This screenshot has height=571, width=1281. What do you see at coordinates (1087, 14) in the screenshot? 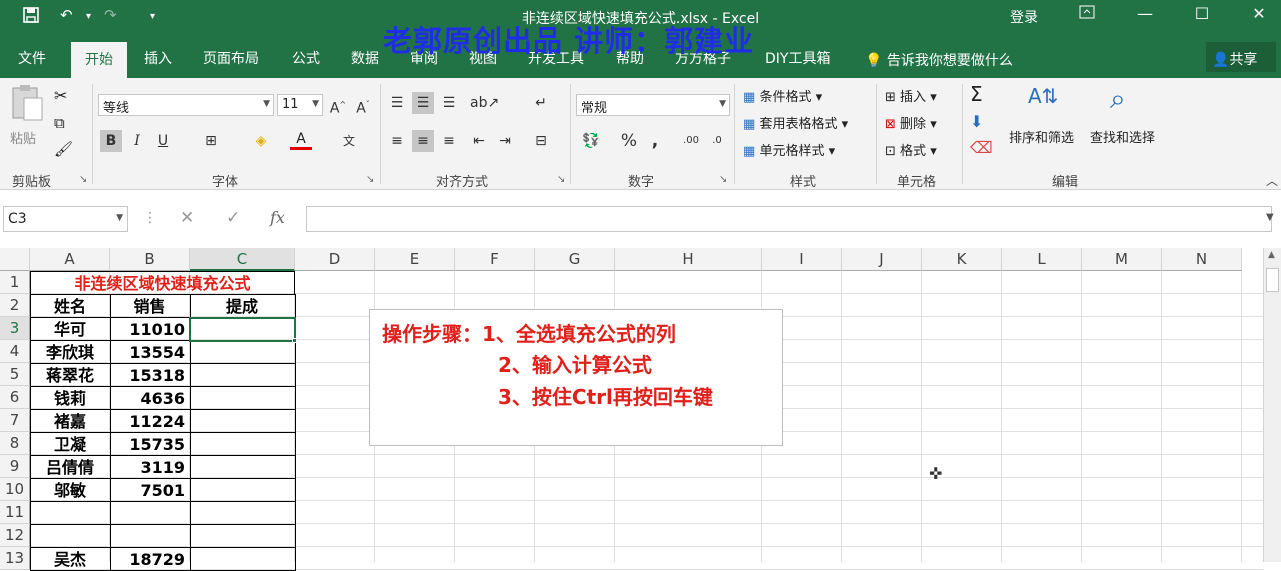
I see `ribbon-display-icon` at bounding box center [1087, 14].